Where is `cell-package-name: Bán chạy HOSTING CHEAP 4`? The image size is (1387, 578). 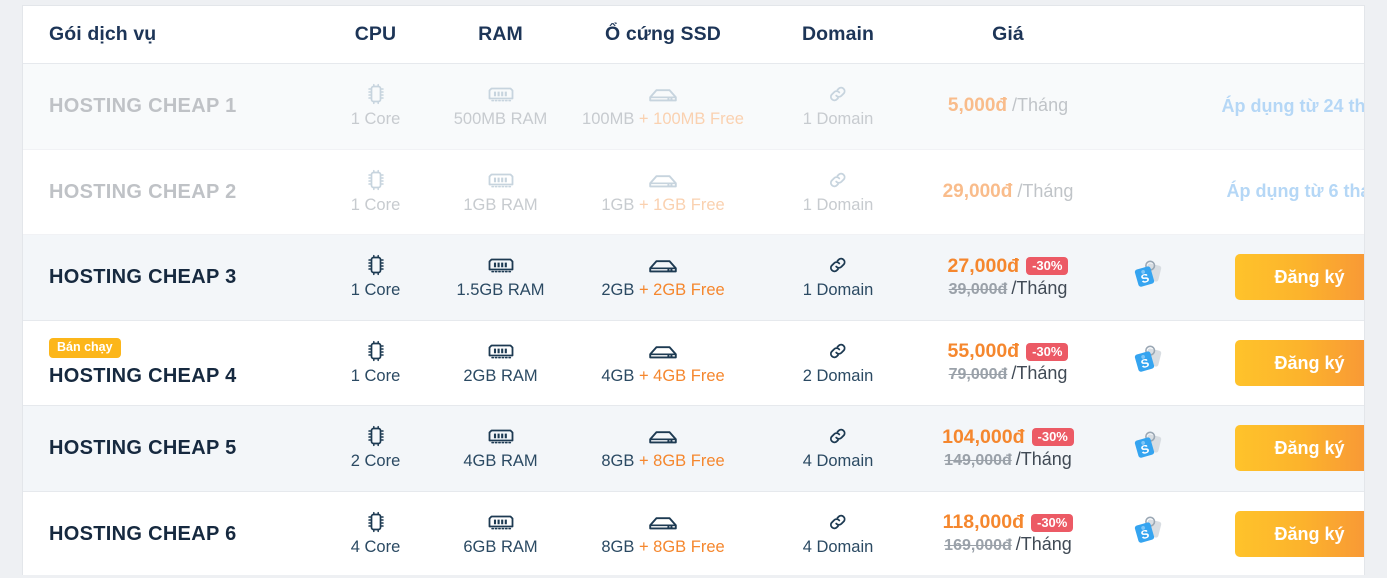 cell-package-name: Bán chạy HOSTING CHEAP 4 is located at coordinates (168, 363).